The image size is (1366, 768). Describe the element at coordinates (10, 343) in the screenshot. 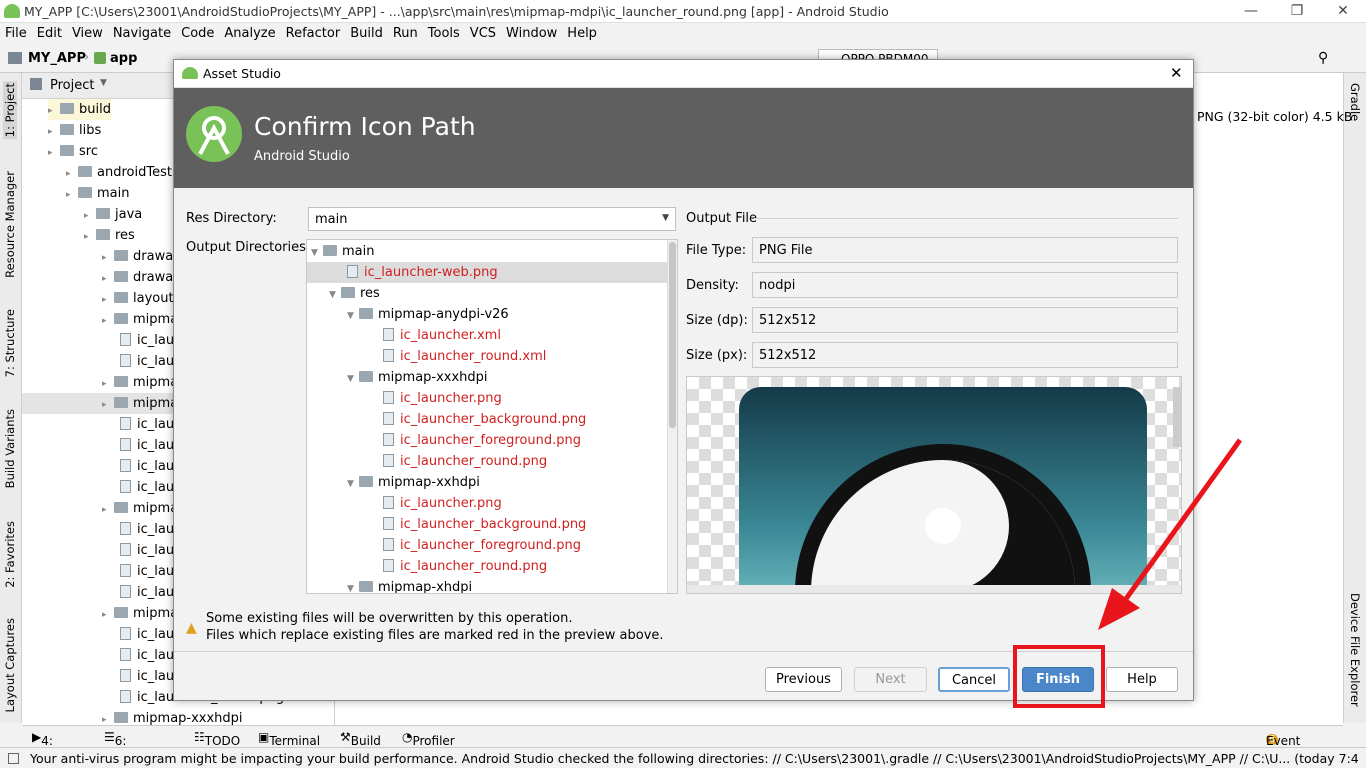

I see `tab-structure: 7: Structure` at that location.